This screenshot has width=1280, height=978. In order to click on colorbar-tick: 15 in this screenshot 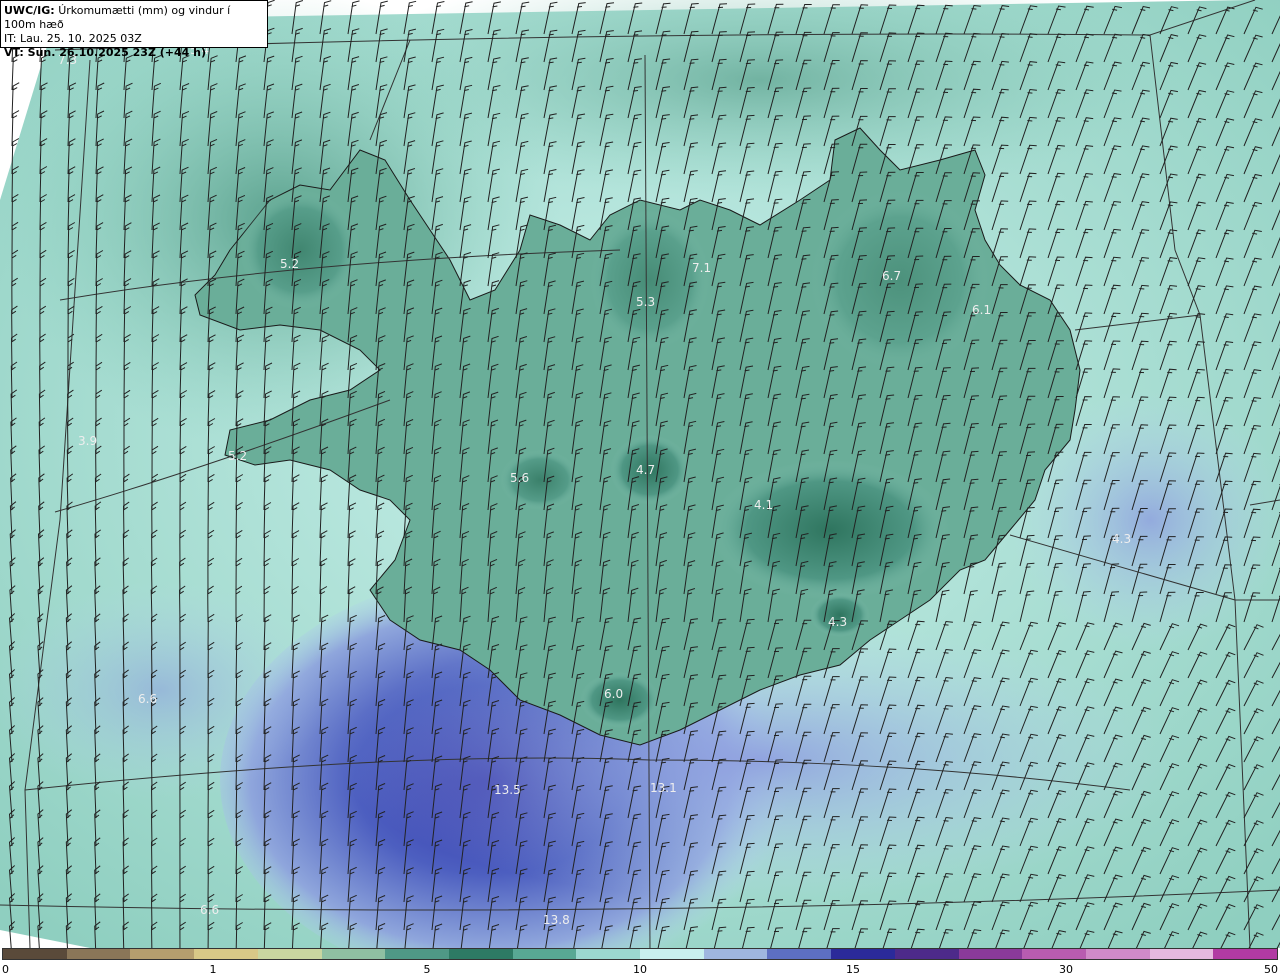, I will do `click(853, 969)`.